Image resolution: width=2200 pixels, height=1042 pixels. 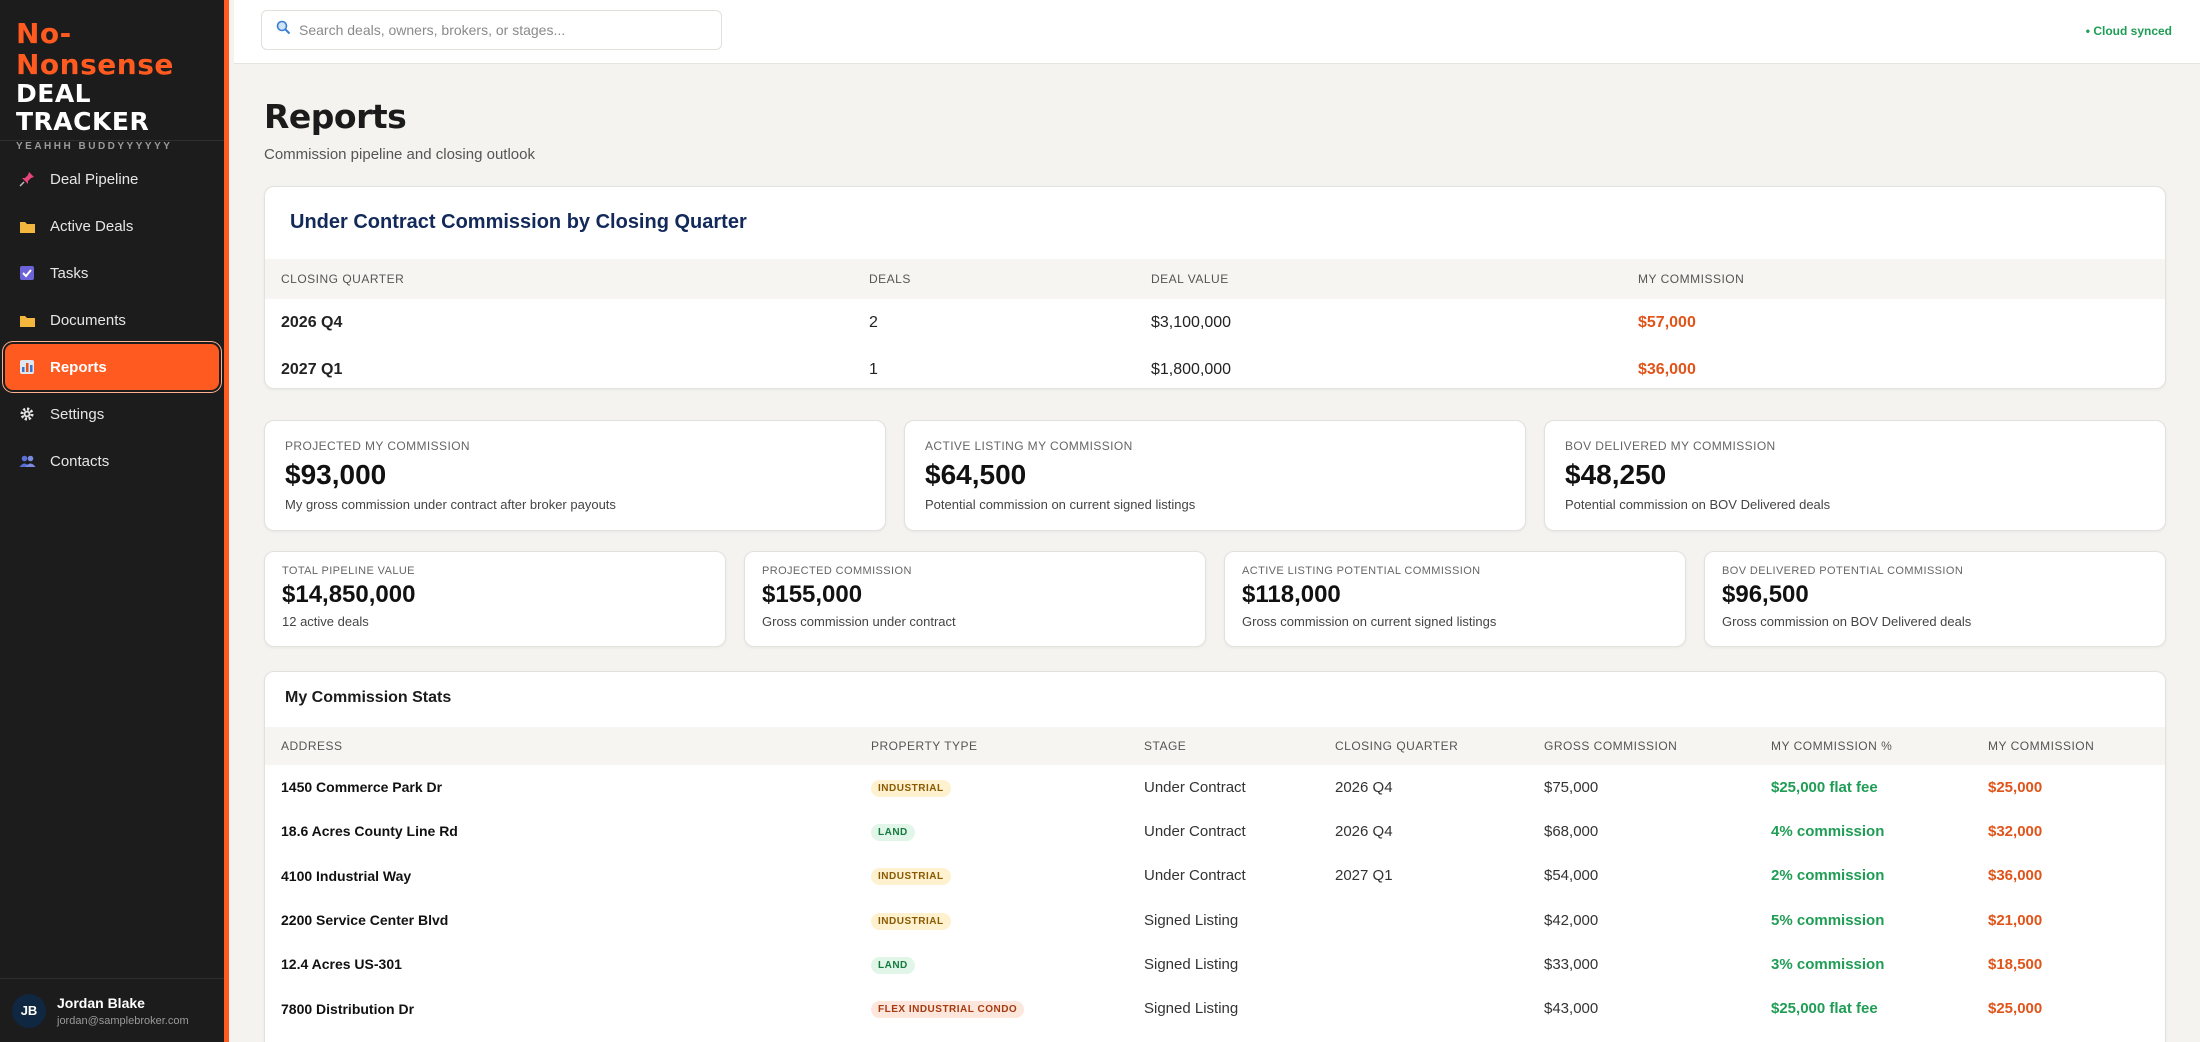 I want to click on user-profile: JB Jordan Blake jordan@samplebroker.com, so click(x=112, y=1010).